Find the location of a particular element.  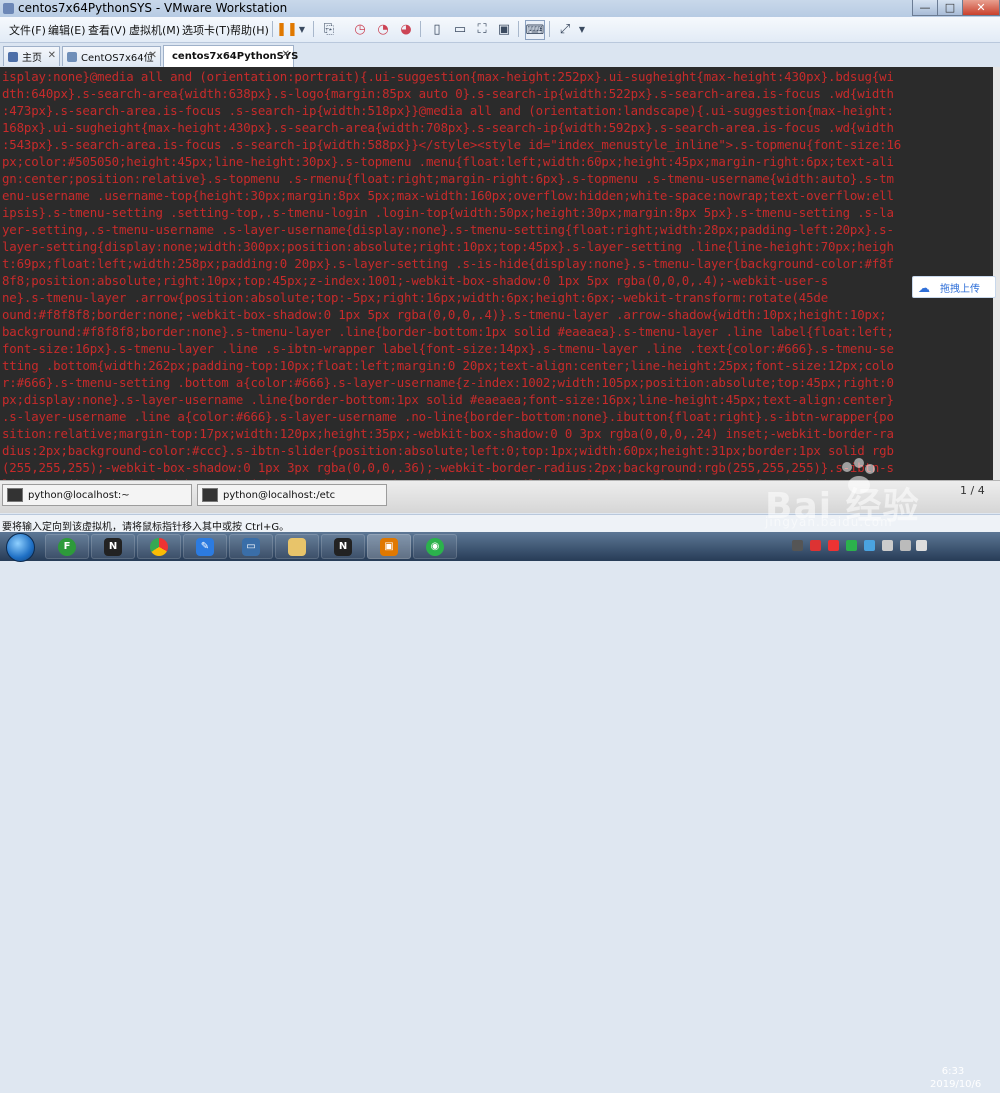

tab-centos7x64pythonsys: centos7x64PythonSYS ✕ is located at coordinates (230, 56).